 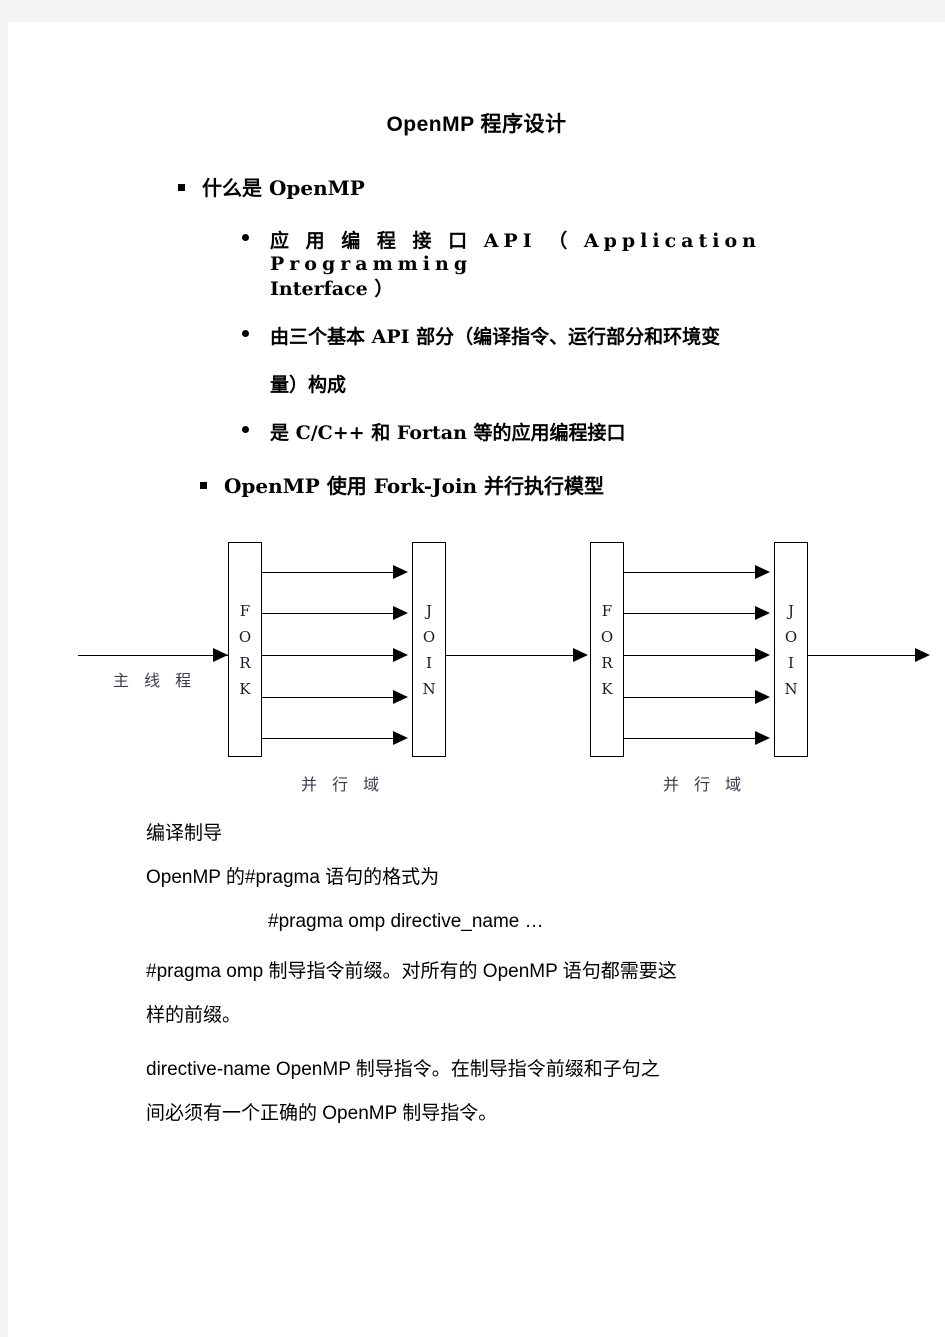 I want to click on fork-box-1: F O R K, so click(x=245, y=649).